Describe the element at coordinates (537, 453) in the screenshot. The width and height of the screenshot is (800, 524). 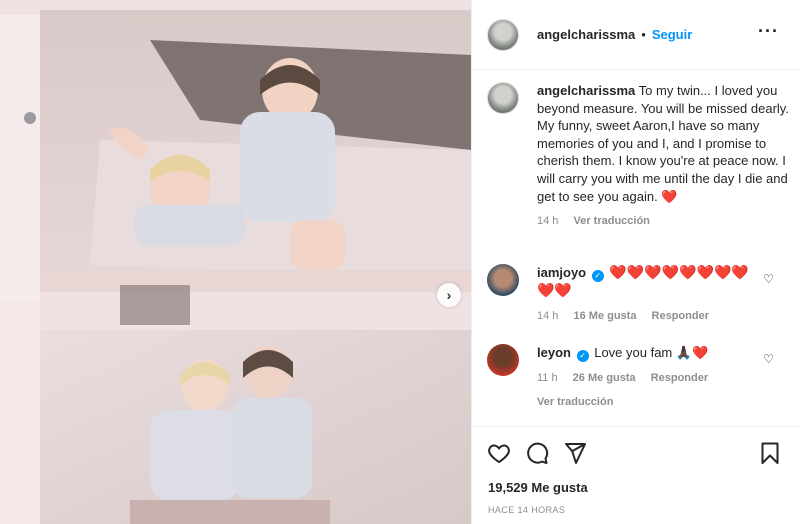
I see `comment-icon` at that location.